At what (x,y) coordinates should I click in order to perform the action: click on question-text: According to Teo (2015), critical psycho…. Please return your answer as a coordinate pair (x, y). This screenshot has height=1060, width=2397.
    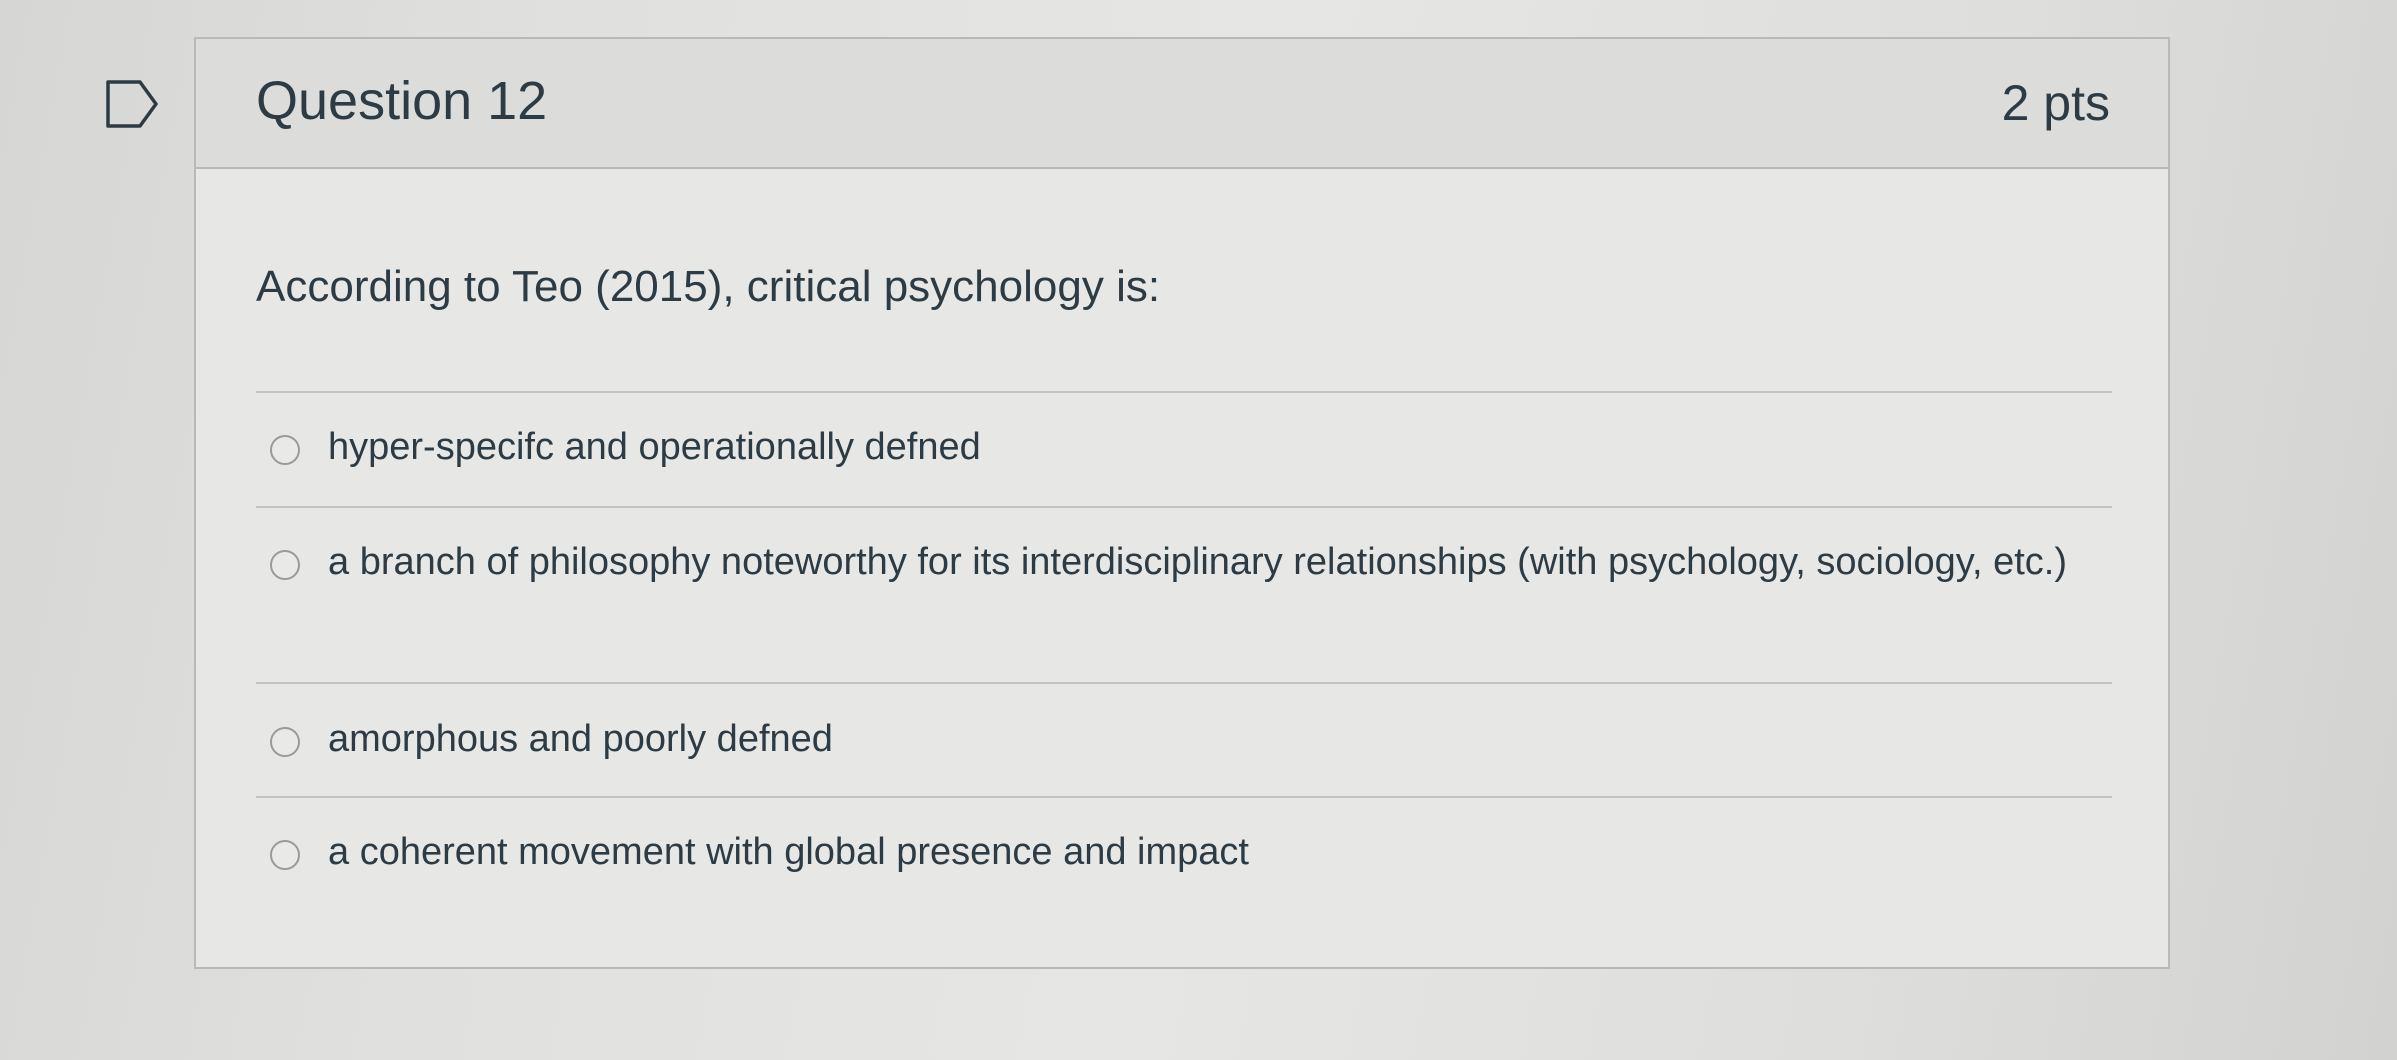
    Looking at the image, I should click on (708, 286).